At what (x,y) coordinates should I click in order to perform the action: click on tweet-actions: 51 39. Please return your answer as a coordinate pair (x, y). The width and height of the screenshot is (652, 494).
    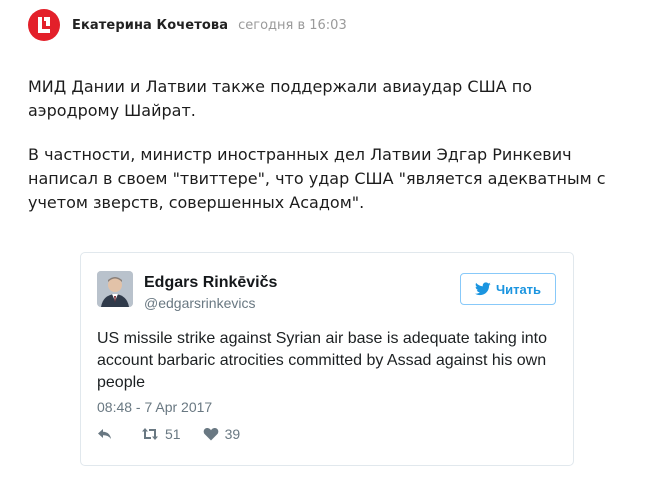
    Looking at the image, I should click on (179, 434).